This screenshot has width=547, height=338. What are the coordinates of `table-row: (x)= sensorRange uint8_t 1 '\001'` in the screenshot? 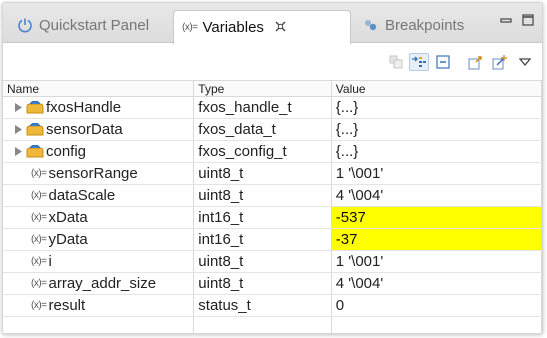 It's located at (272, 174).